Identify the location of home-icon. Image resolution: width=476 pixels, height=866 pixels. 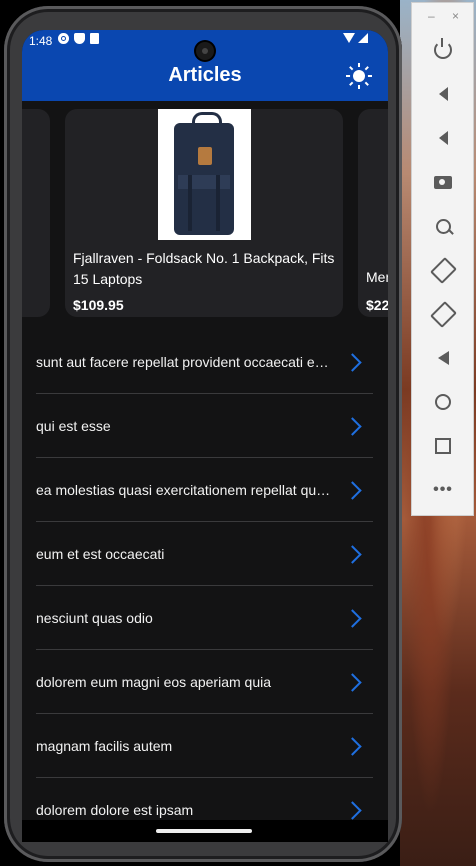
(443, 402).